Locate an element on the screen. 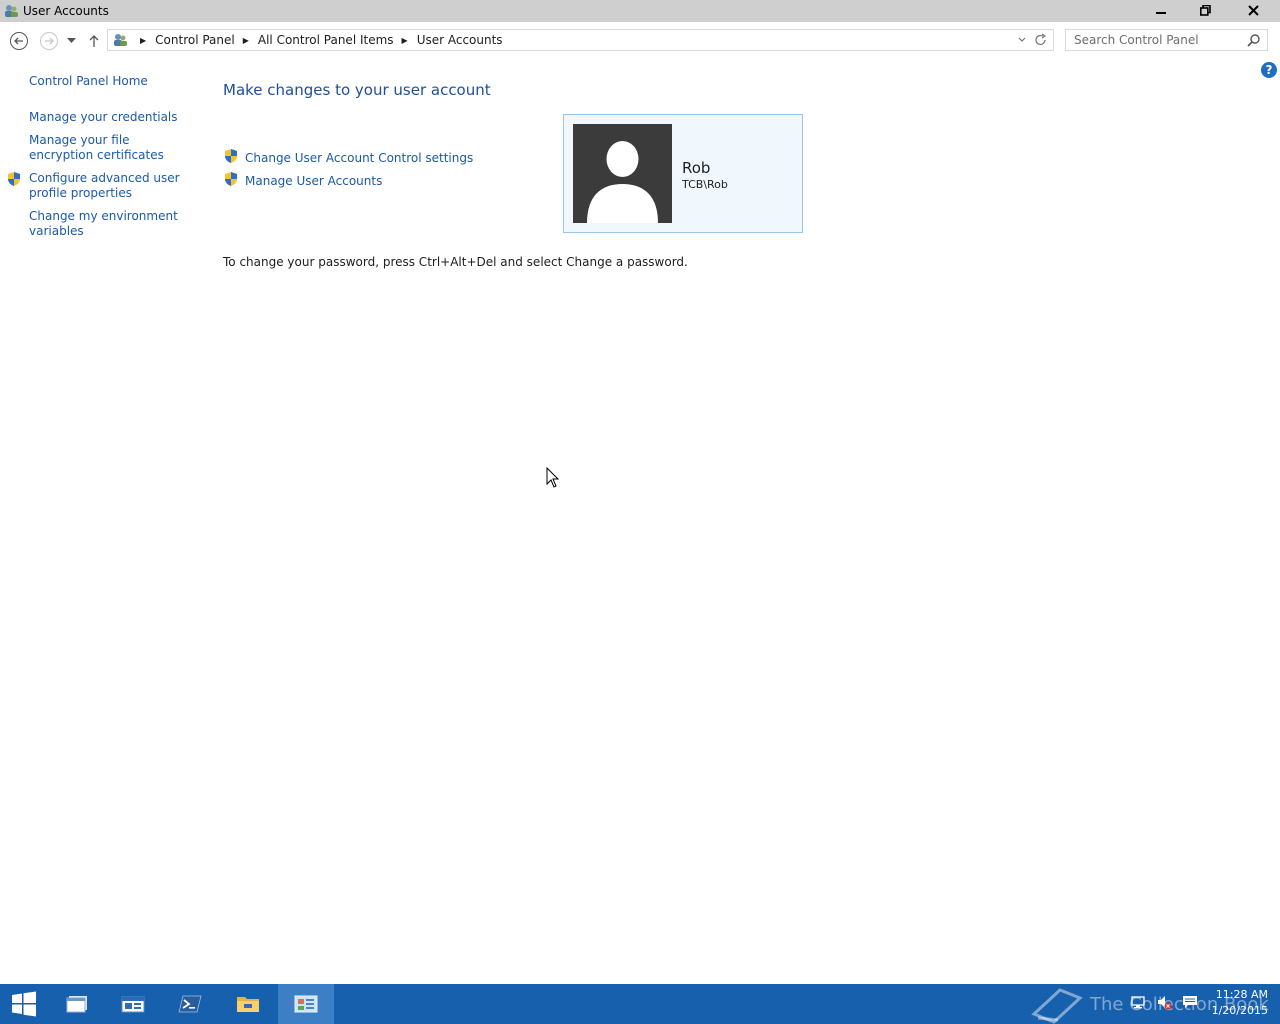 The height and width of the screenshot is (1024, 1280). environment-variables-link: Change my environment variables is located at coordinates (109, 224).